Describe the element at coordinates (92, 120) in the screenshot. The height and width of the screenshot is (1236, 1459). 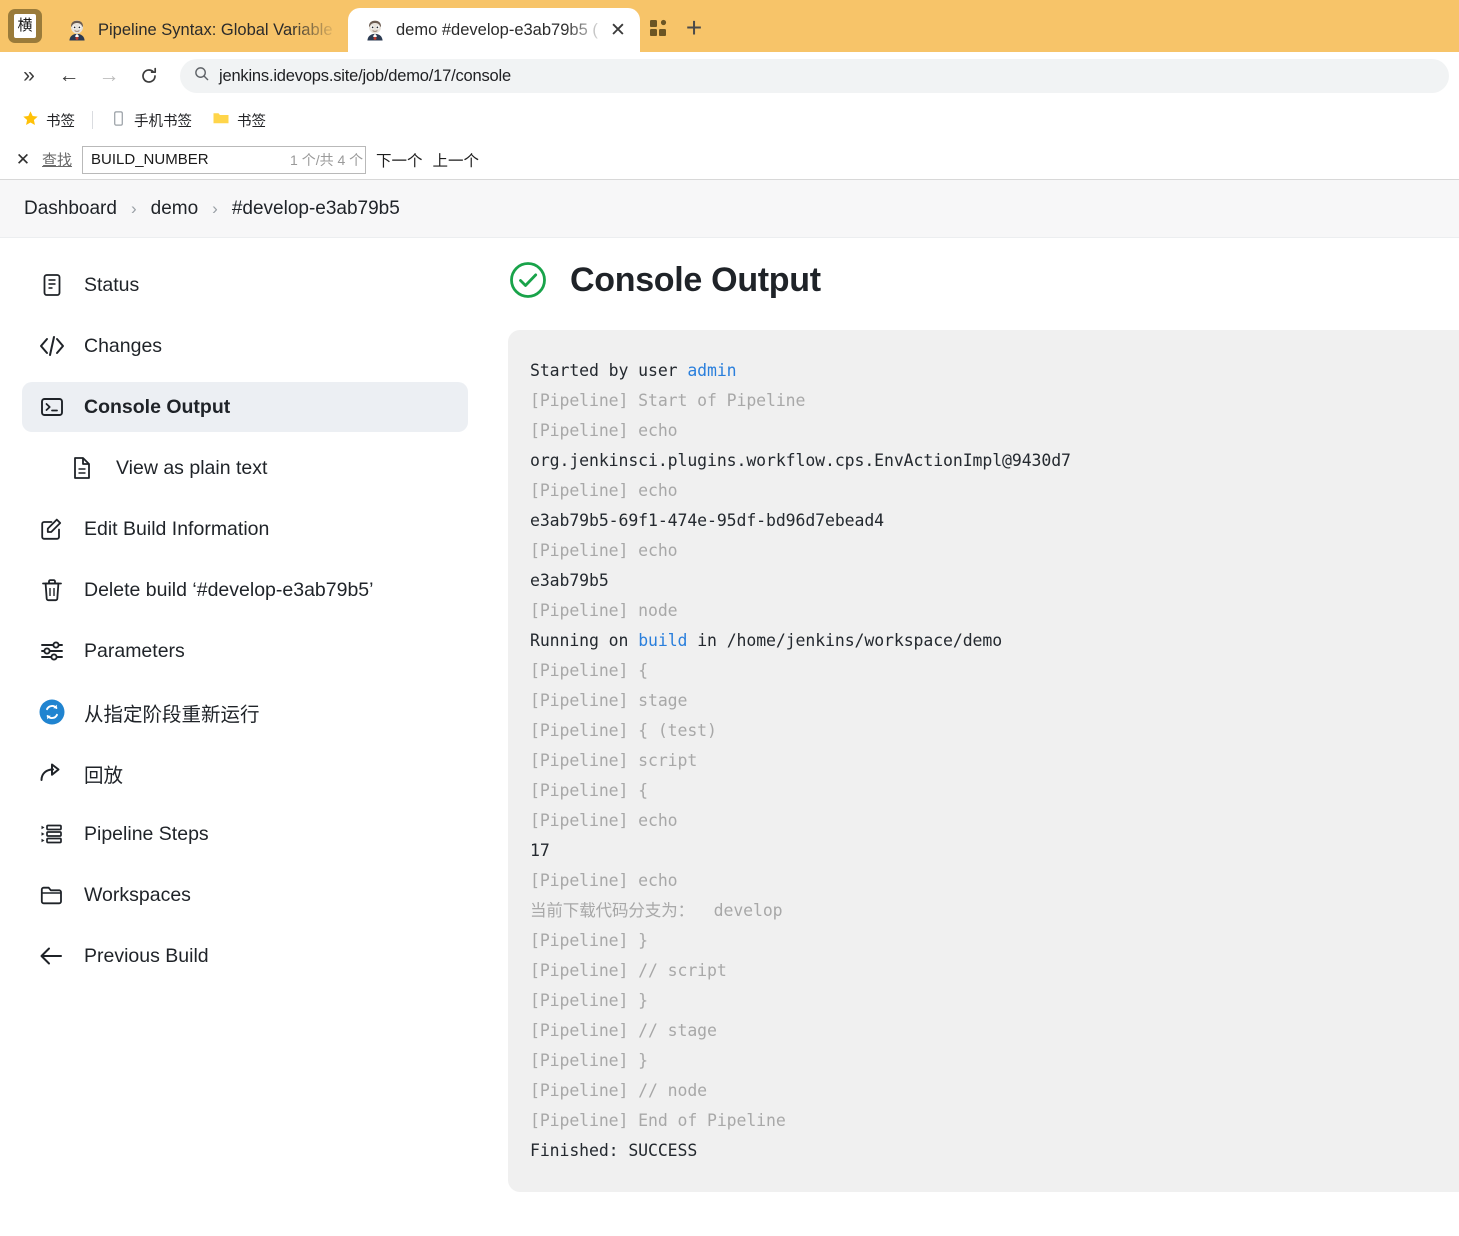
I see `divider` at that location.